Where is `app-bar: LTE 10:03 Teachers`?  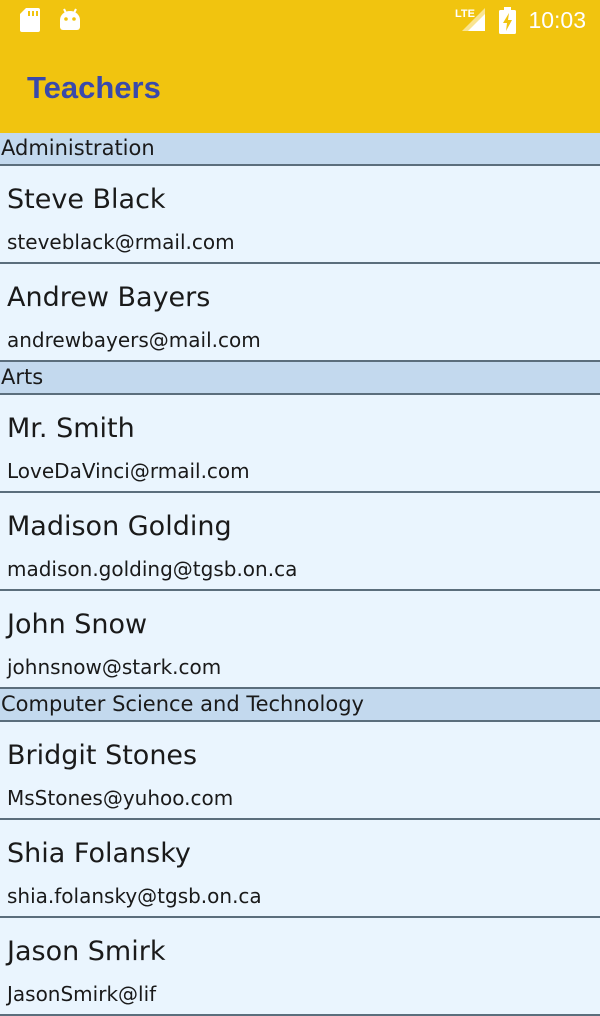
app-bar: LTE 10:03 Teachers is located at coordinates (300, 66).